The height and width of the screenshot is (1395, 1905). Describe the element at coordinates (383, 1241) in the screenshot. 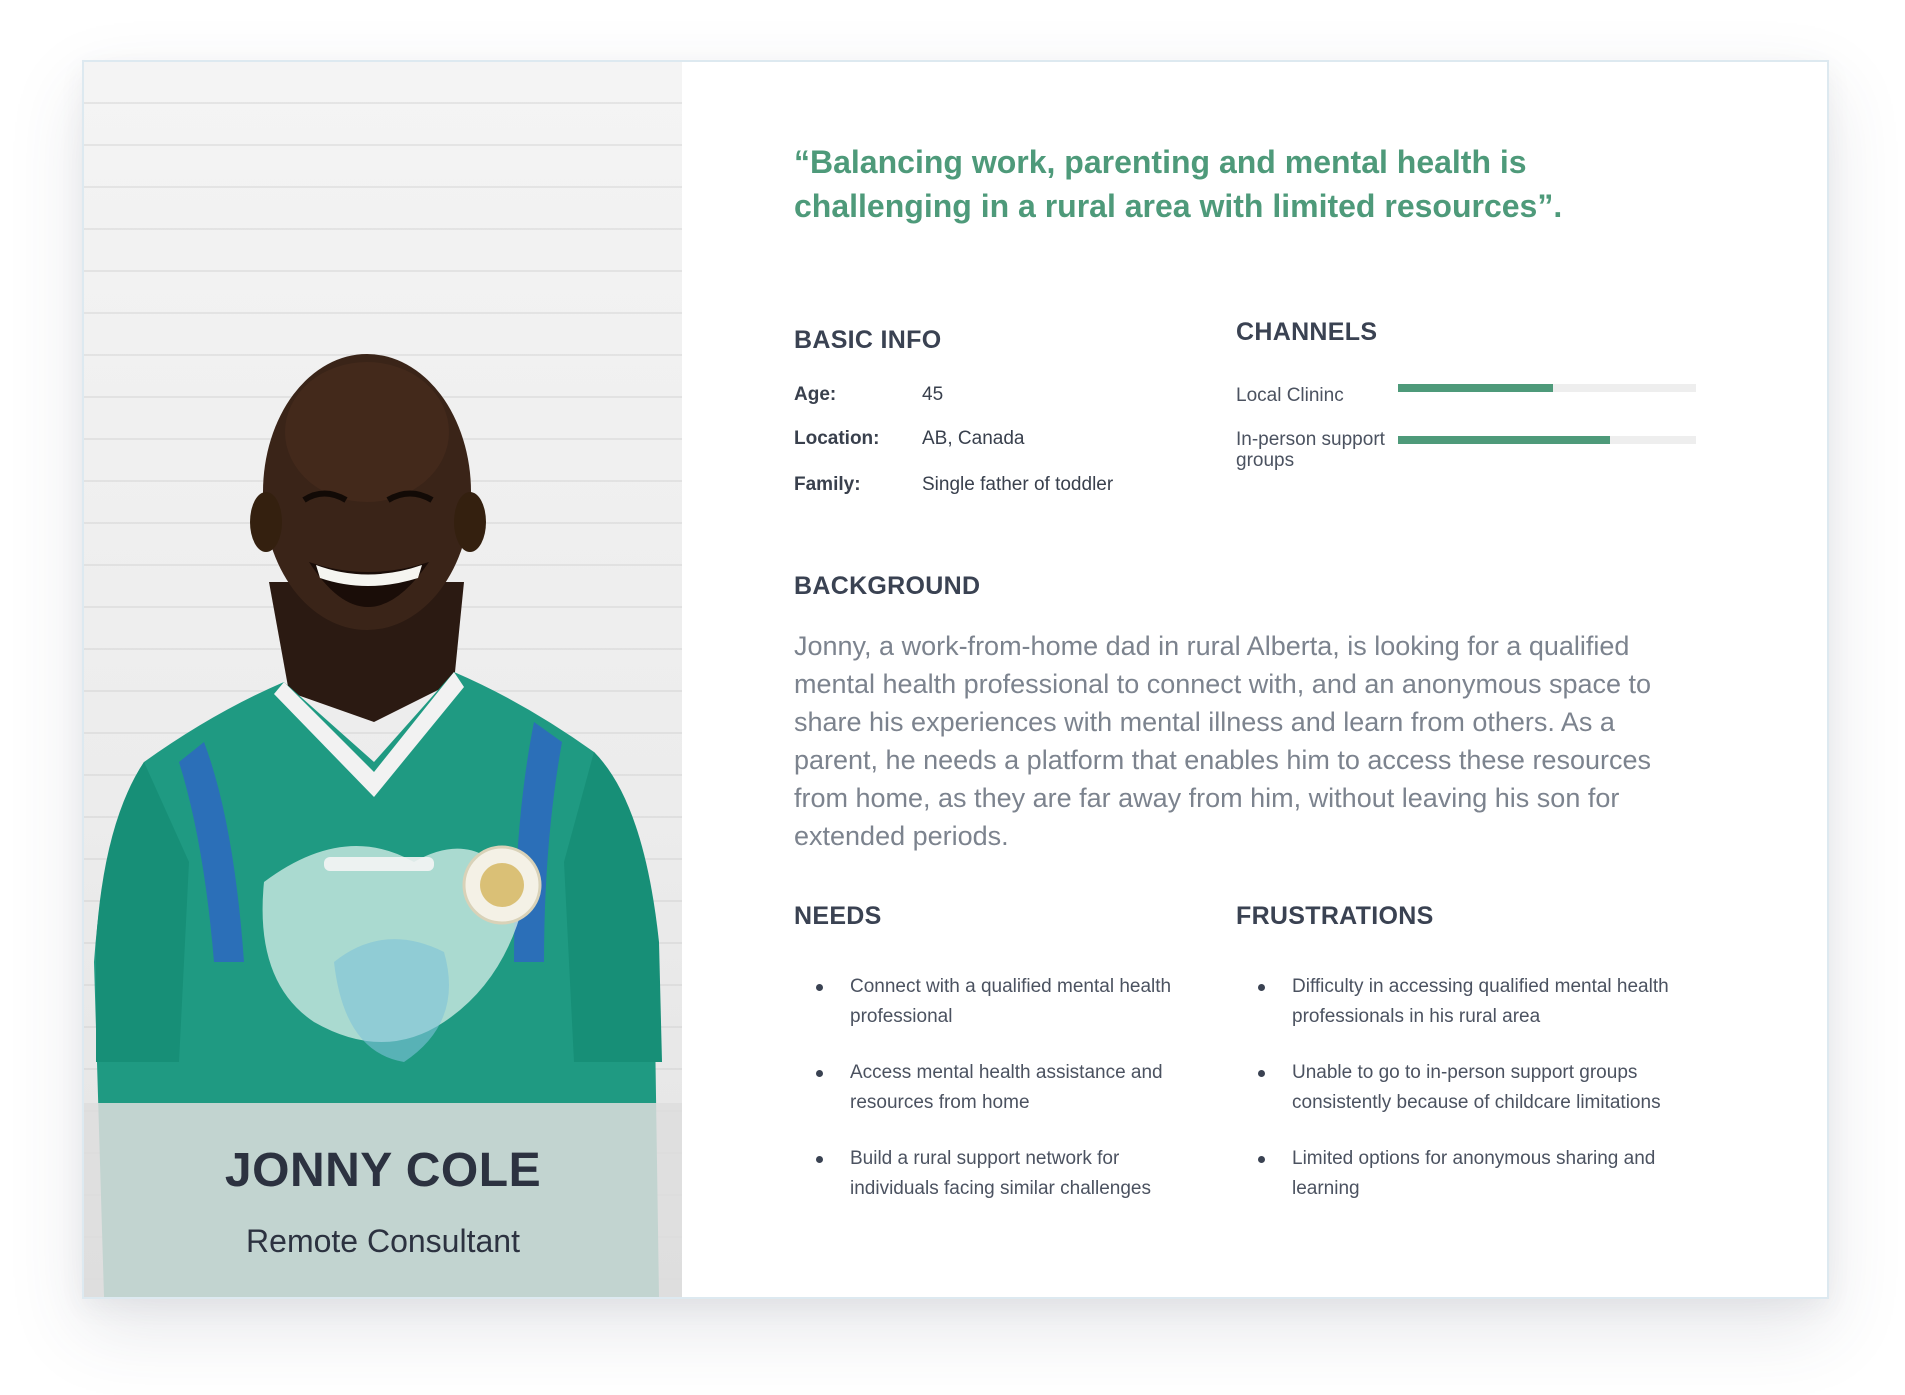

I see `persona-role: Remote Consultant` at that location.